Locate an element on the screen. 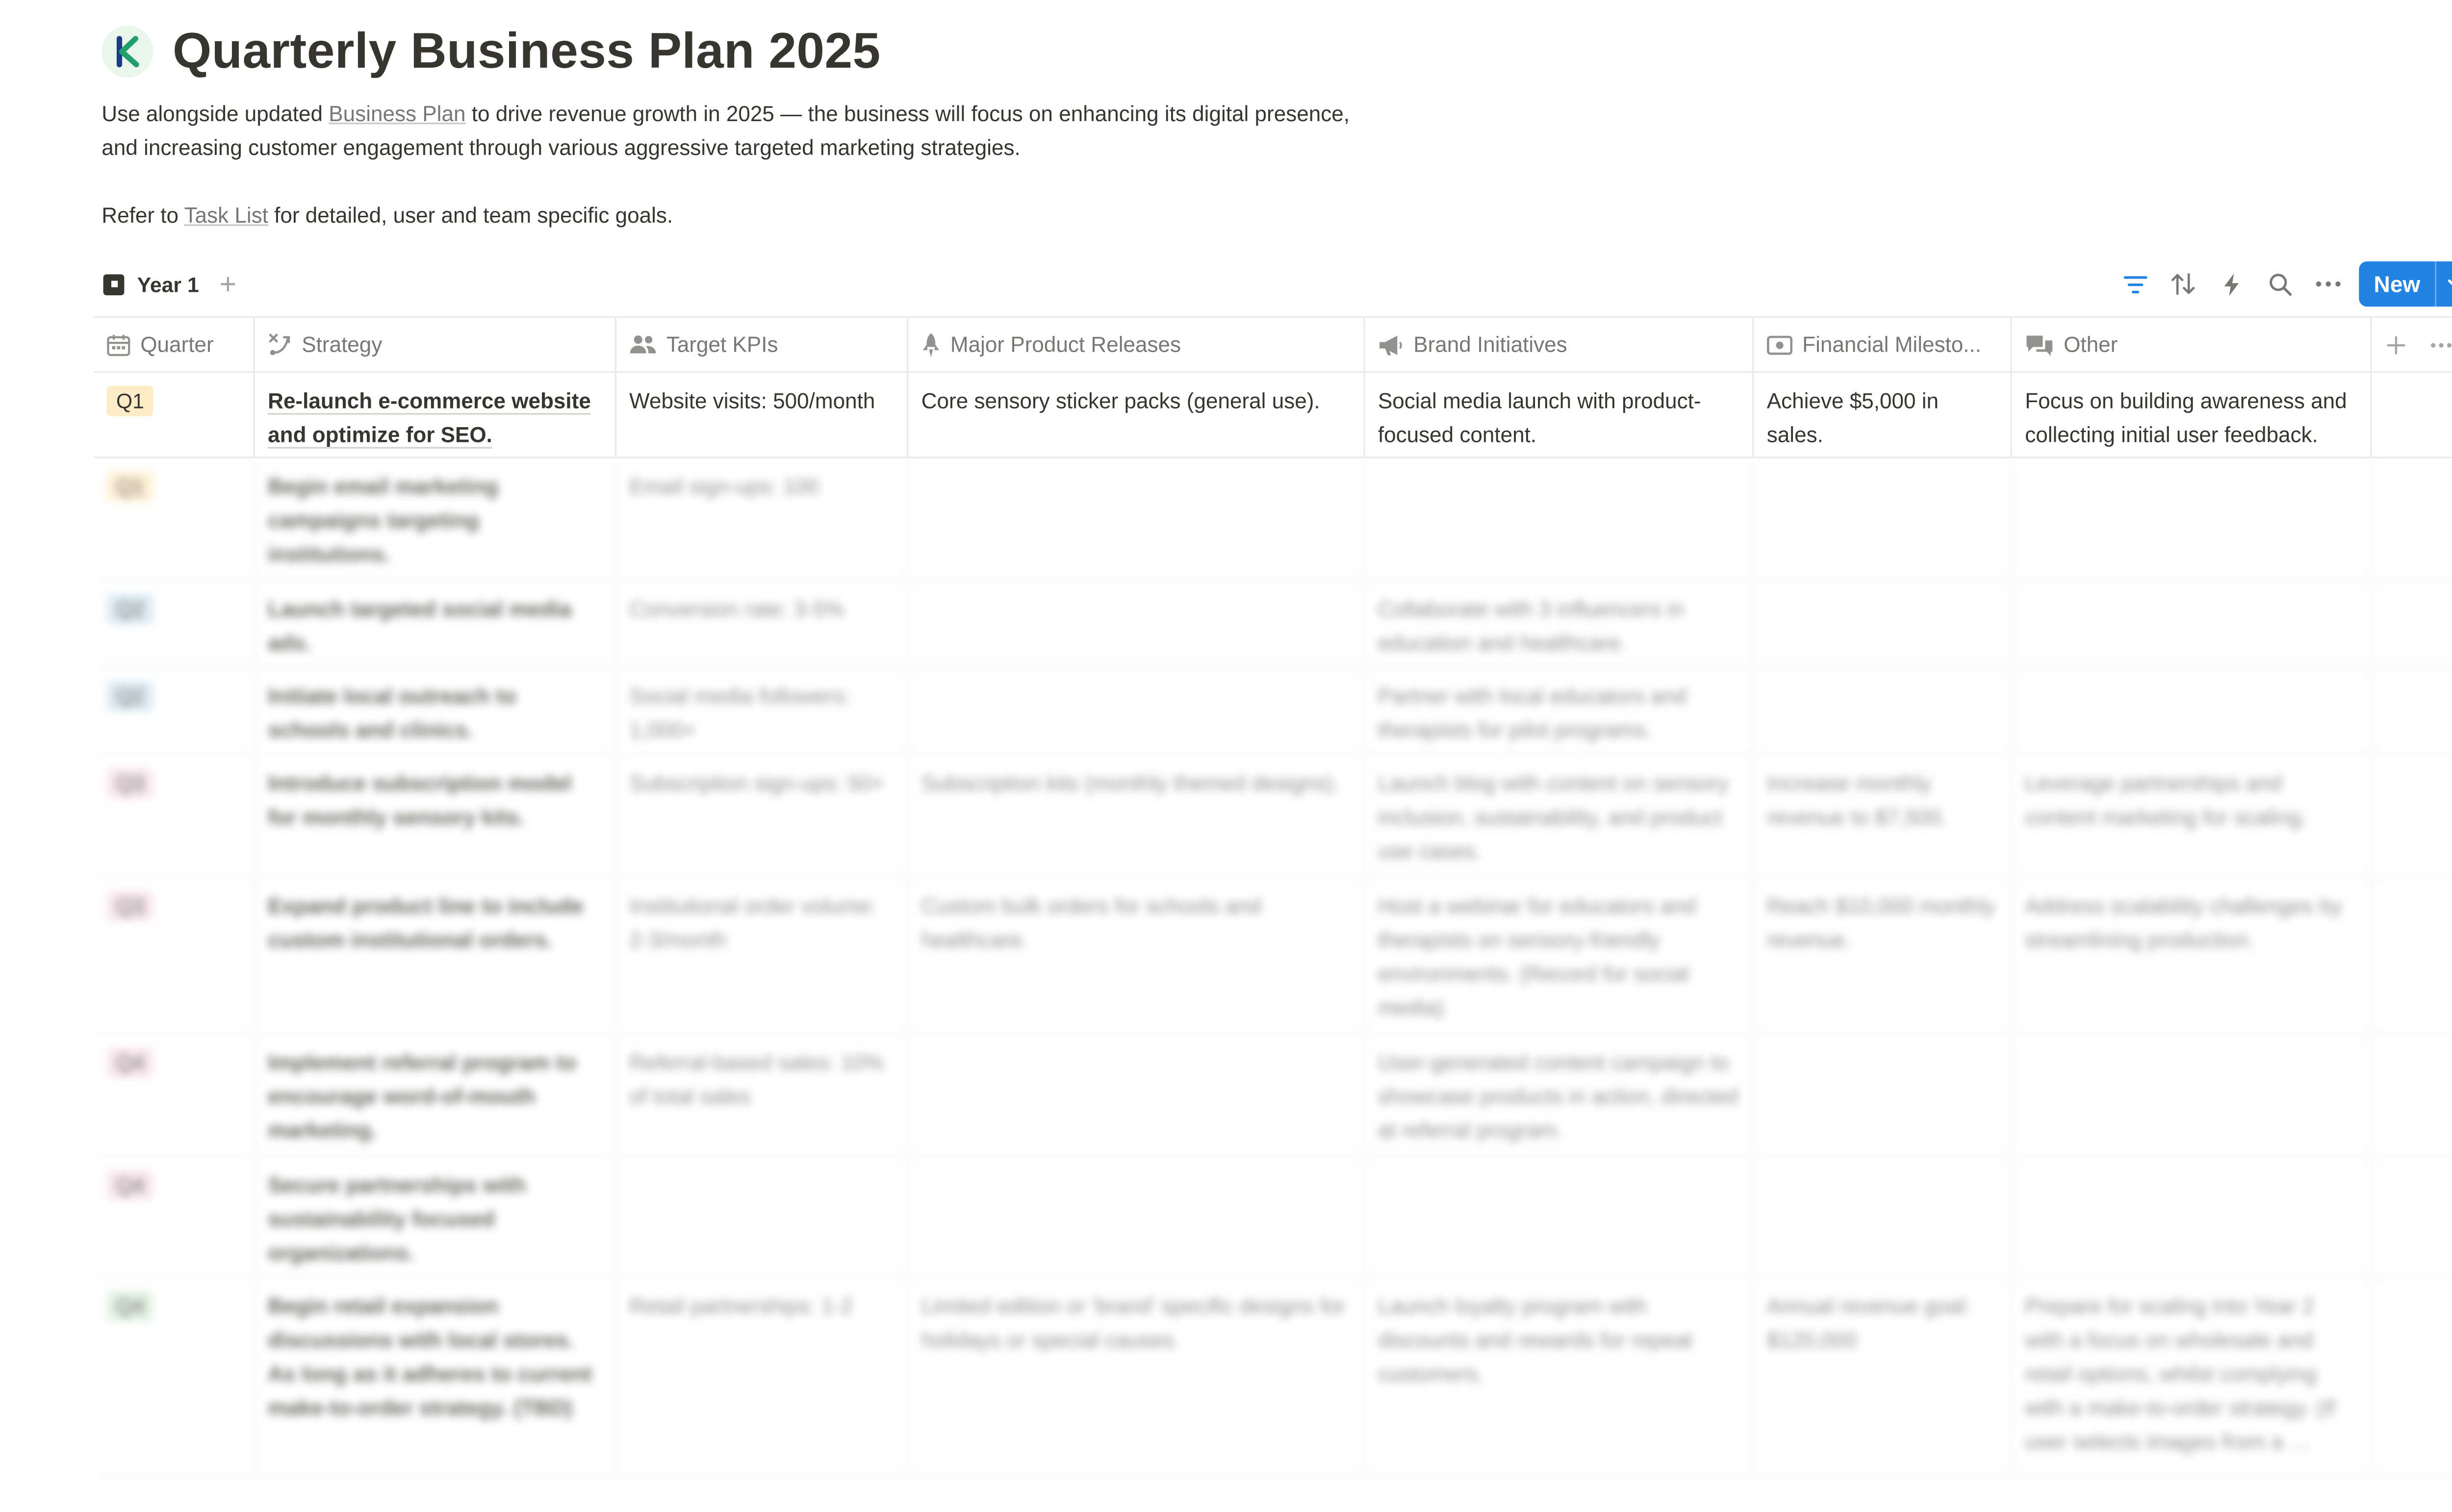  cell-target-kpis is located at coordinates (762, 1217).